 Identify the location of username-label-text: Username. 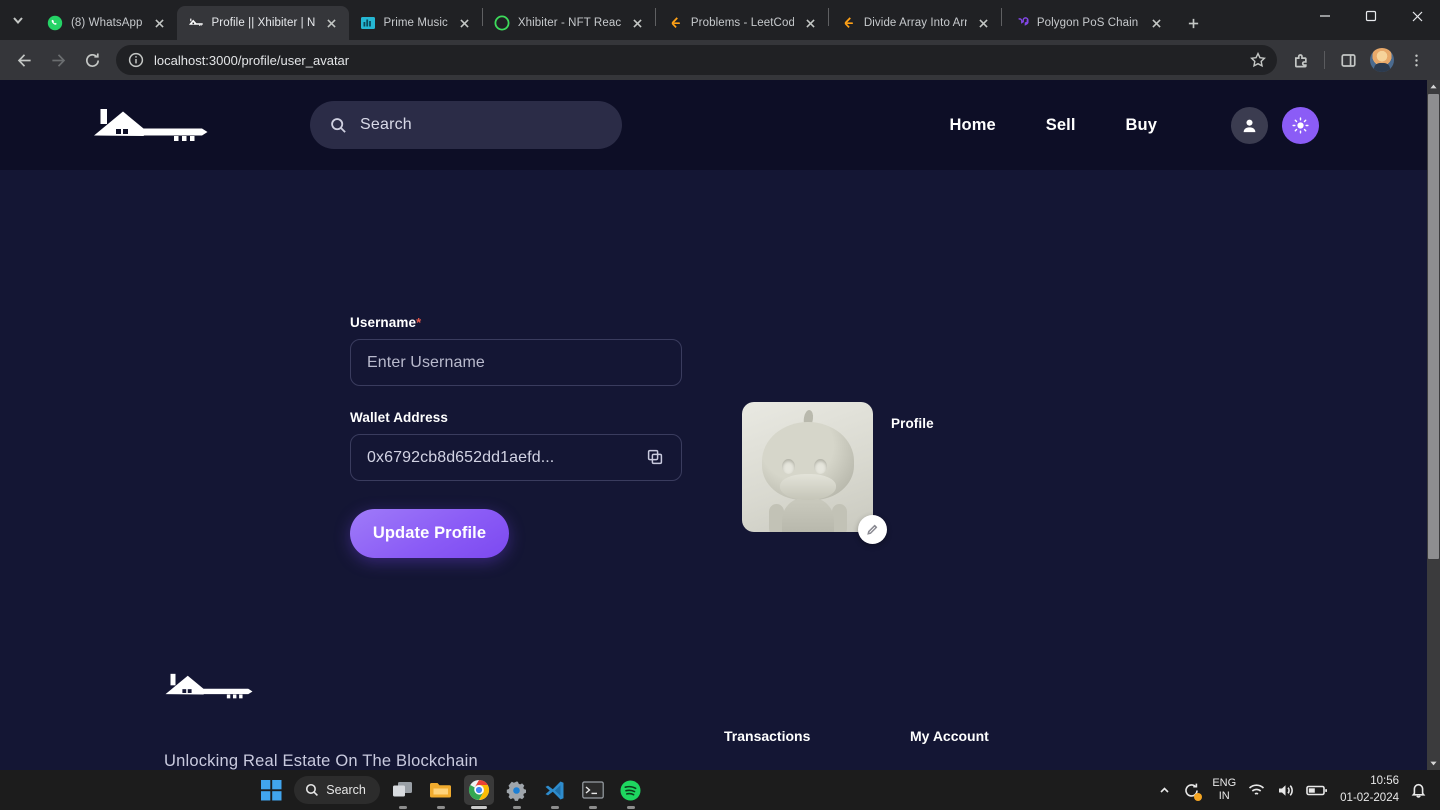
(383, 322).